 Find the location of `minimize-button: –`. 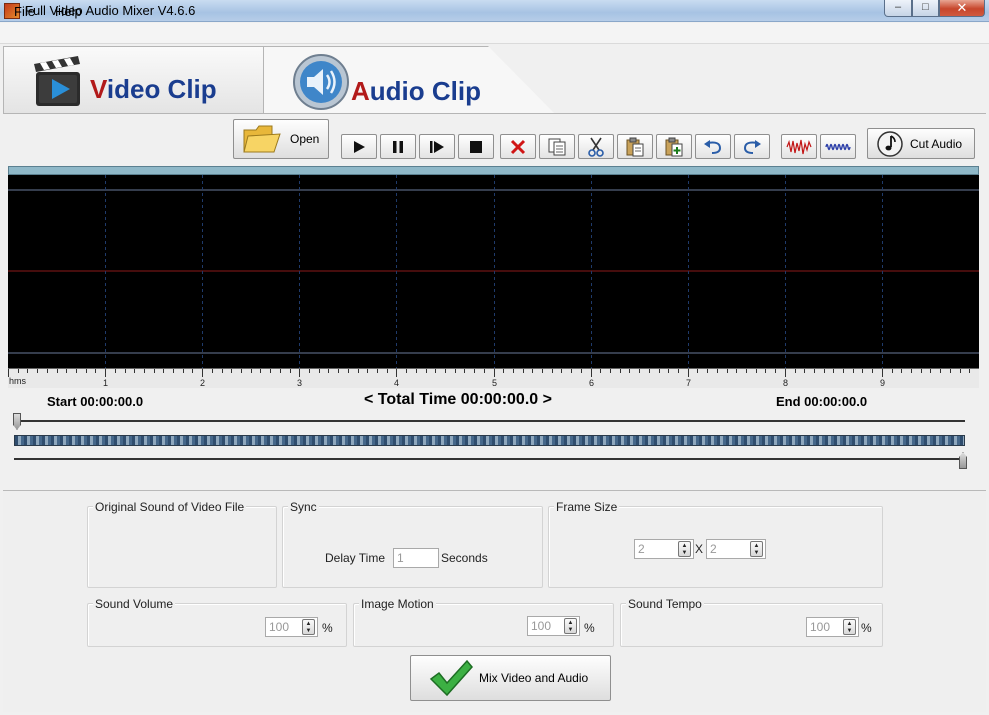

minimize-button: – is located at coordinates (898, 8).